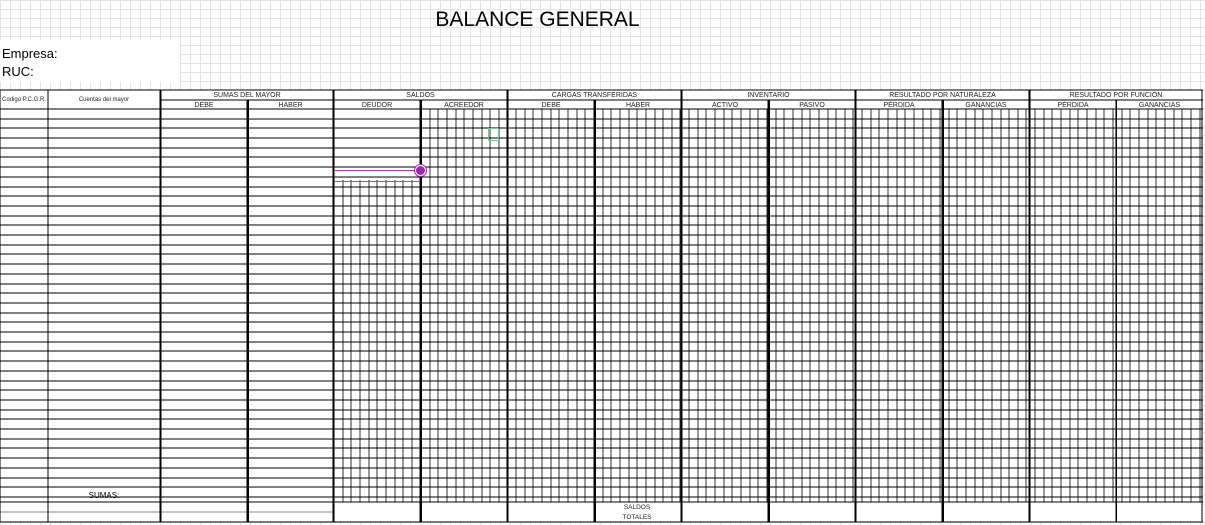 This screenshot has width=1205, height=525. What do you see at coordinates (24, 100) in the screenshot?
I see `col-codigo-header: Codigo P.C.G.R.` at bounding box center [24, 100].